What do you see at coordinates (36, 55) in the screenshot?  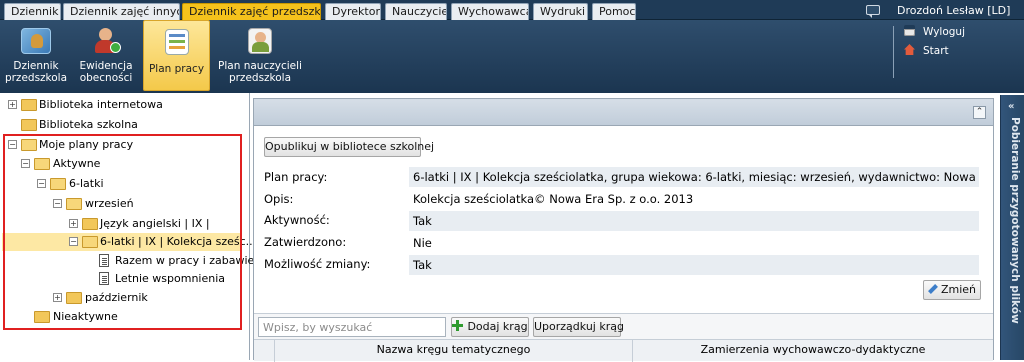 I see `ribbon-dziennik-przedszkola-button: Dziennik przedszkola` at bounding box center [36, 55].